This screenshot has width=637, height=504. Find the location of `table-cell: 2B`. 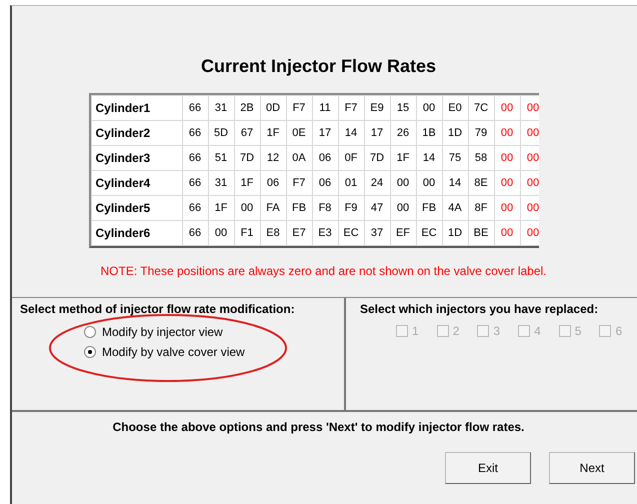

table-cell: 2B is located at coordinates (247, 108).